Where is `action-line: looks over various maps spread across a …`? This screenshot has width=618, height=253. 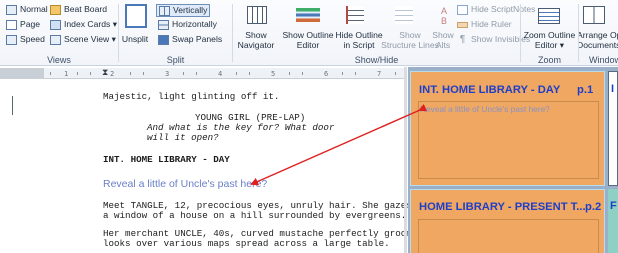 action-line: looks over various maps spread across a … is located at coordinates (246, 244).